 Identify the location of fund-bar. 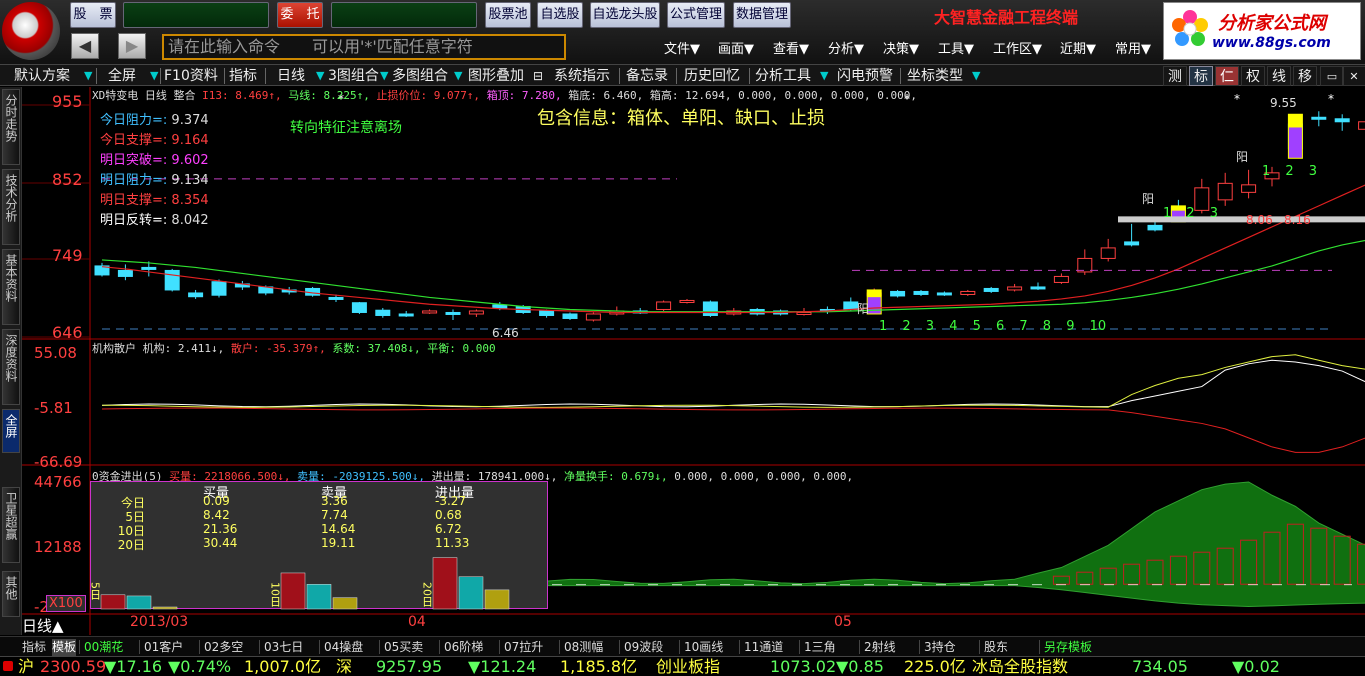
(497, 599).